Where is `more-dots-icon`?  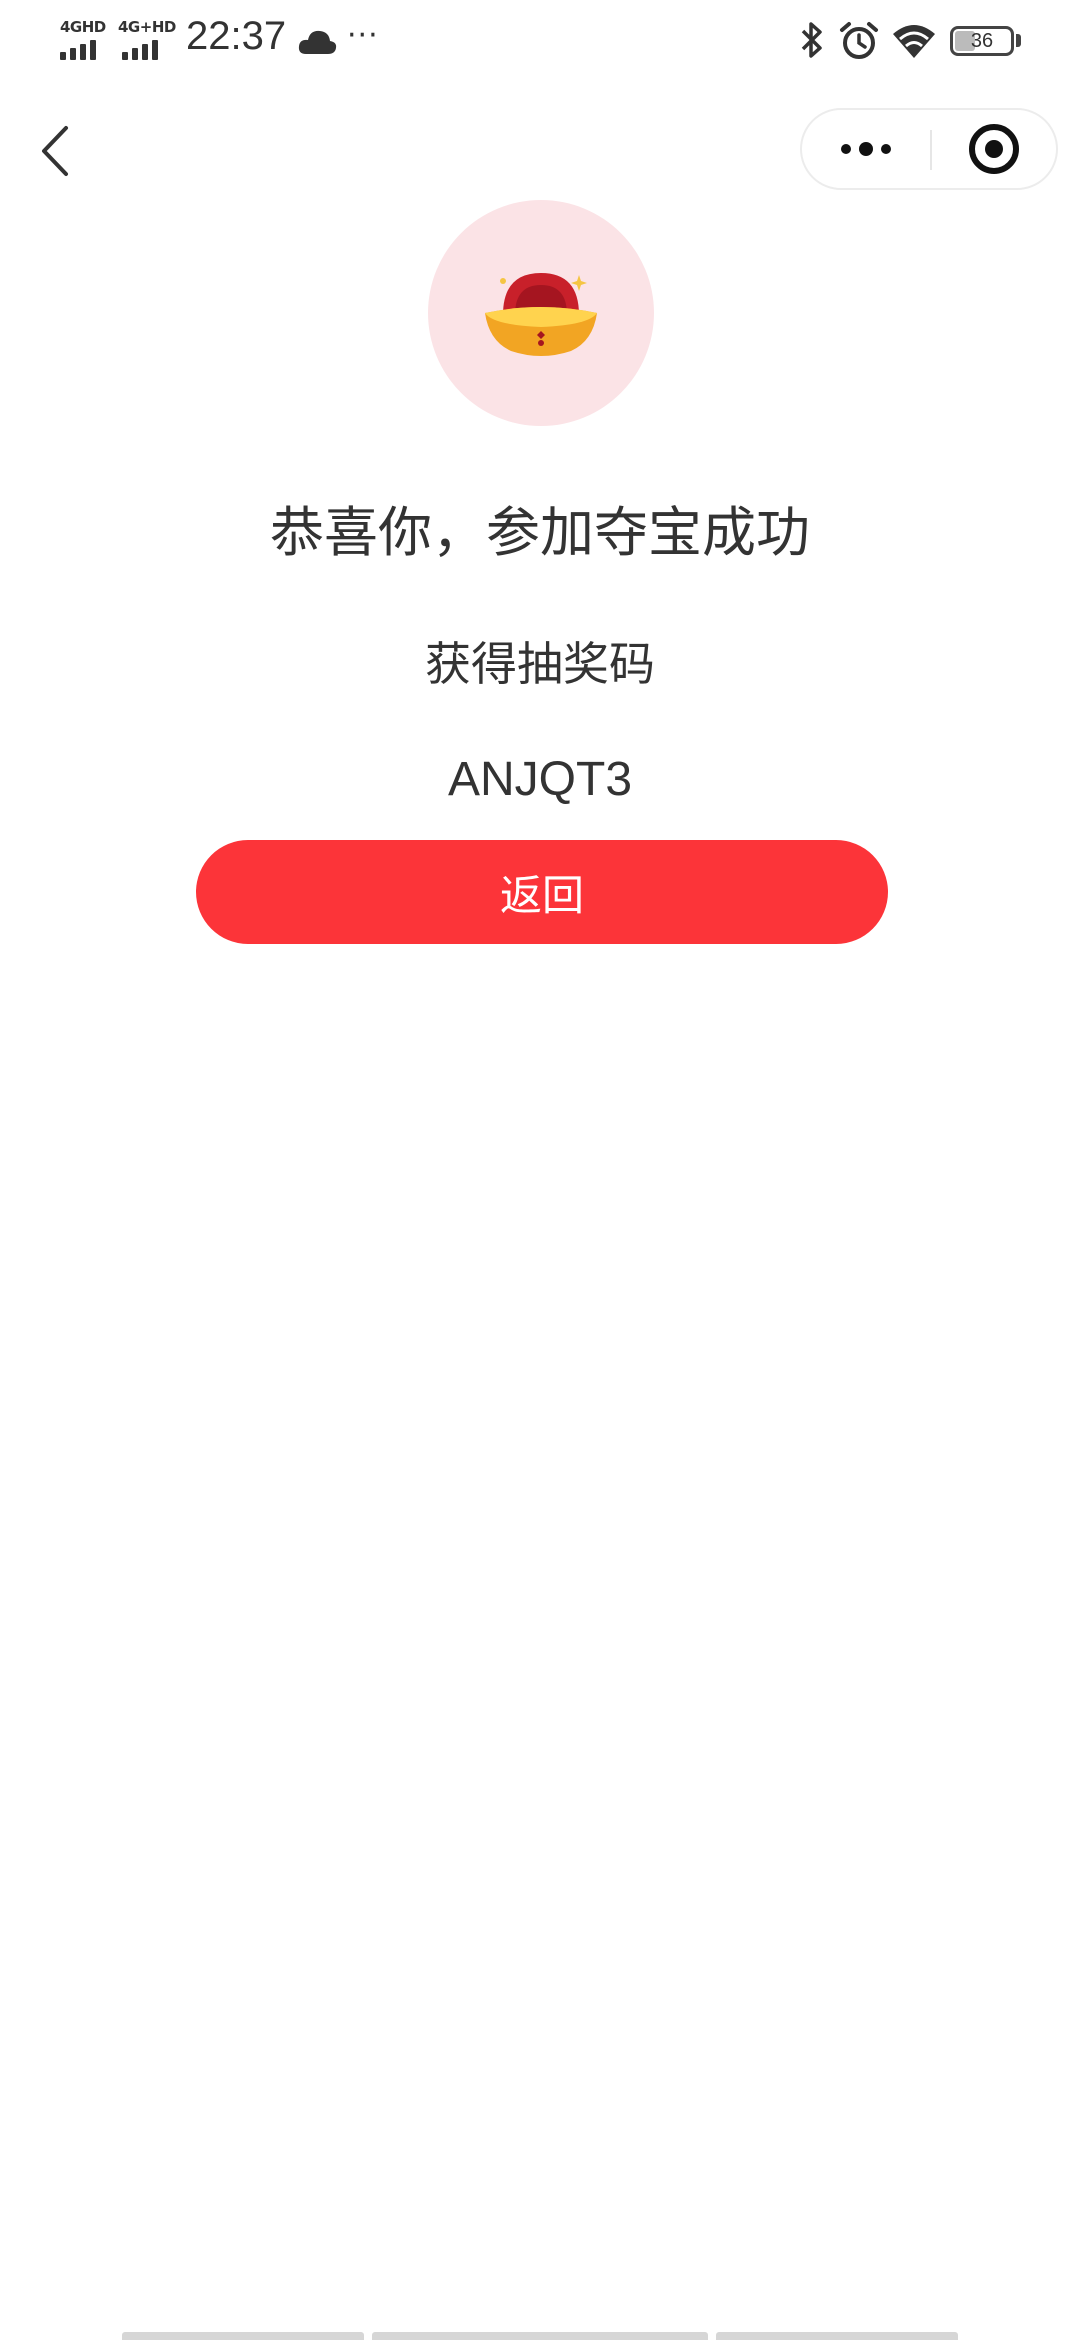
more-dots-icon is located at coordinates (866, 149).